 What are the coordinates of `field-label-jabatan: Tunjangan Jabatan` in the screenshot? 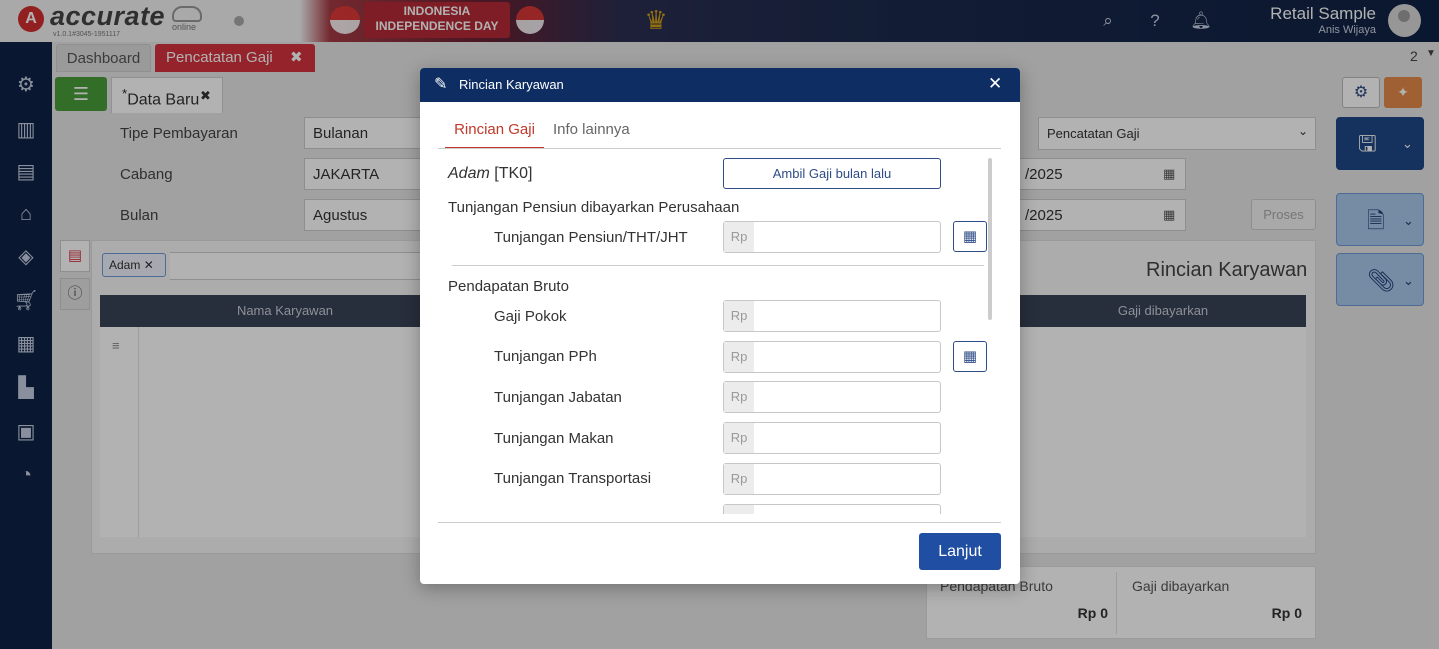 It's located at (558, 397).